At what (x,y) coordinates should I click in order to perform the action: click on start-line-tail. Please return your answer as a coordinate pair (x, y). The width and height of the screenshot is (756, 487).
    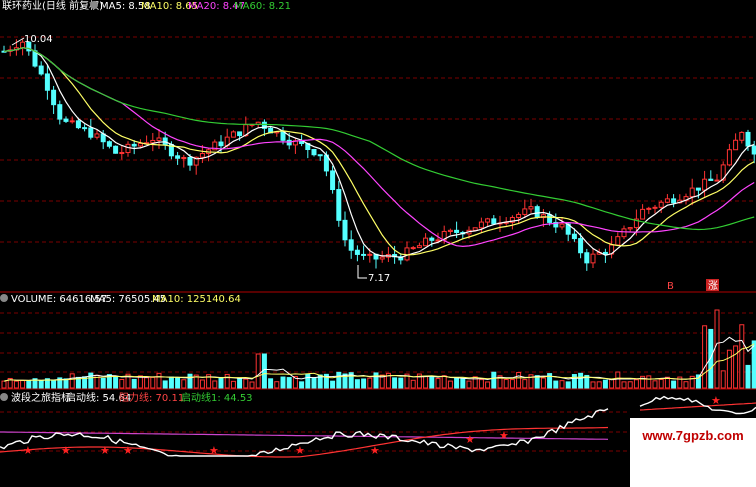
    Looking at the image, I should click on (697, 405).